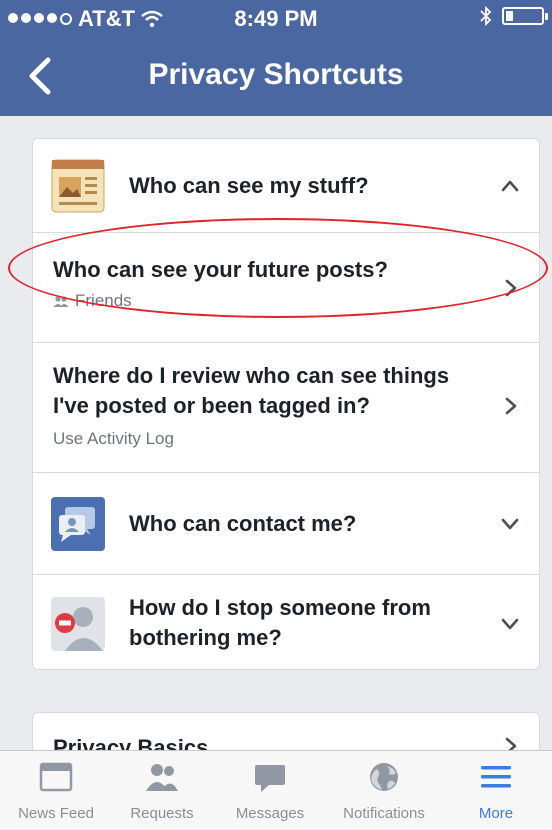 This screenshot has height=830, width=552. I want to click on section-title: Who can see my stuff?, so click(249, 185).